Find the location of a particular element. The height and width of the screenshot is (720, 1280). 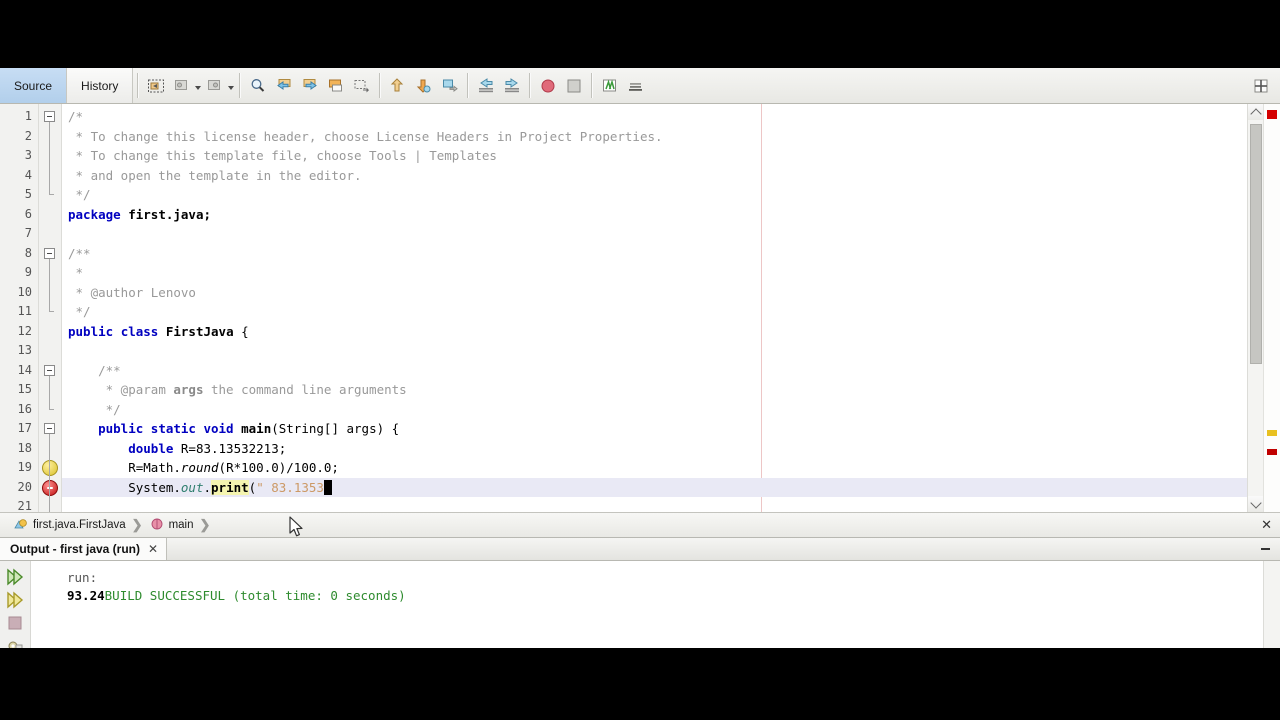

toolbar-group-selection is located at coordinates (189, 85).